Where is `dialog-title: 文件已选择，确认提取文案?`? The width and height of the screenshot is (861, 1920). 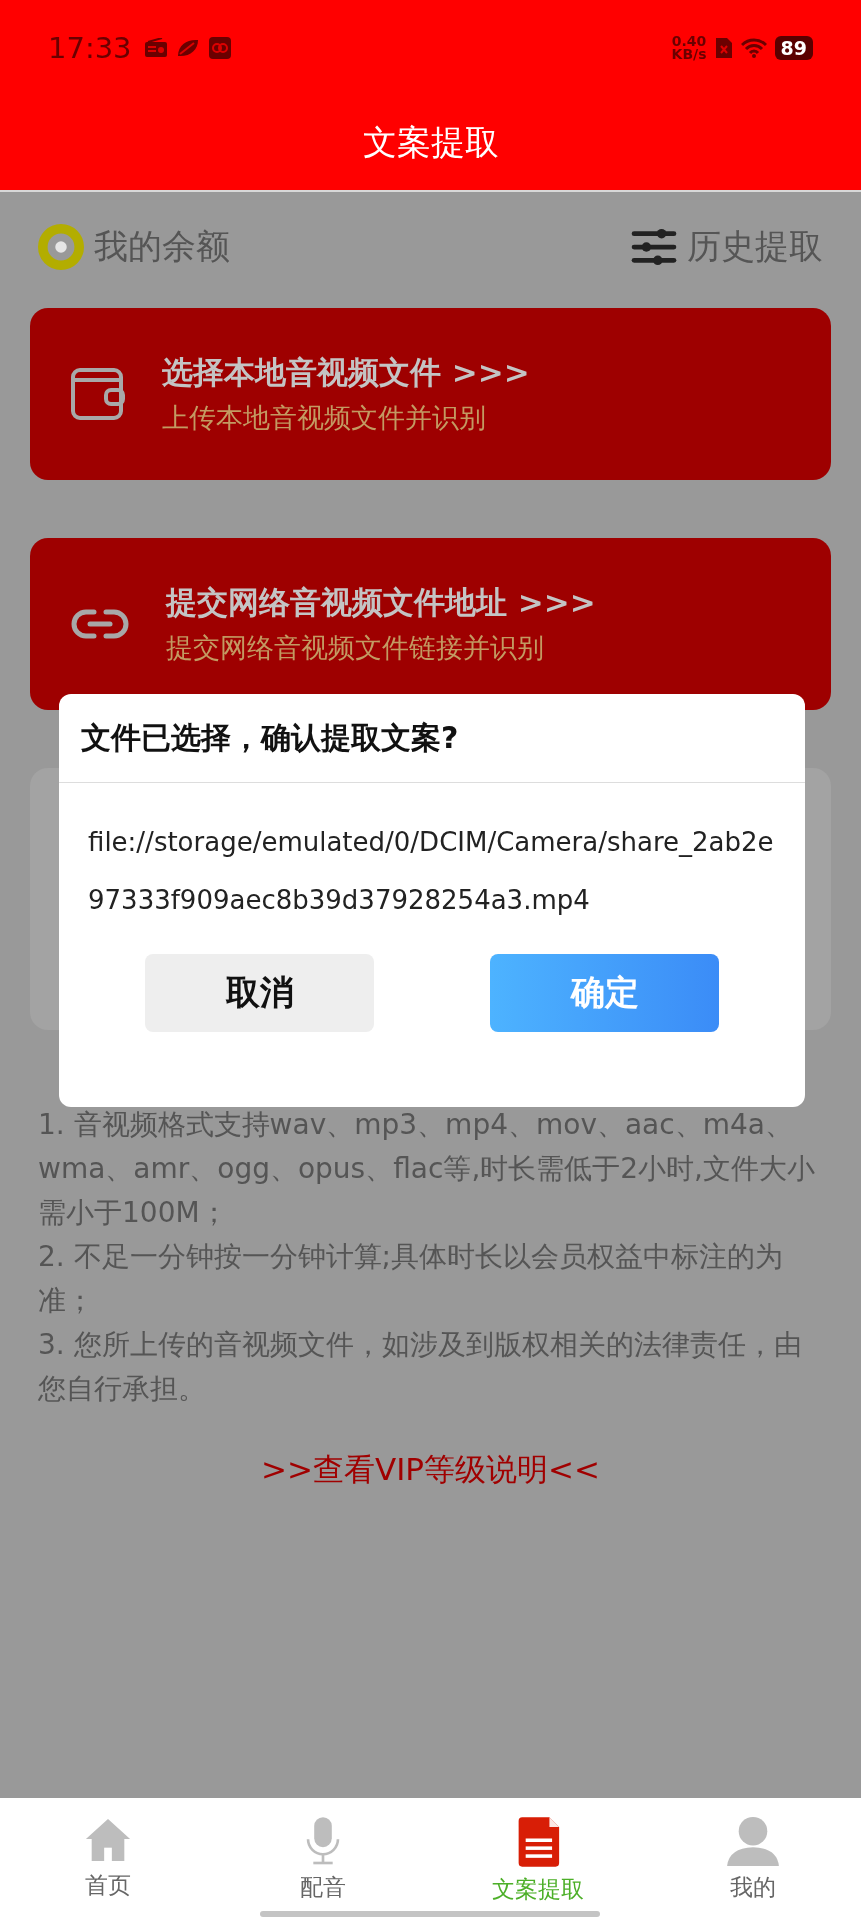 dialog-title: 文件已选择，确认提取文案? is located at coordinates (270, 737).